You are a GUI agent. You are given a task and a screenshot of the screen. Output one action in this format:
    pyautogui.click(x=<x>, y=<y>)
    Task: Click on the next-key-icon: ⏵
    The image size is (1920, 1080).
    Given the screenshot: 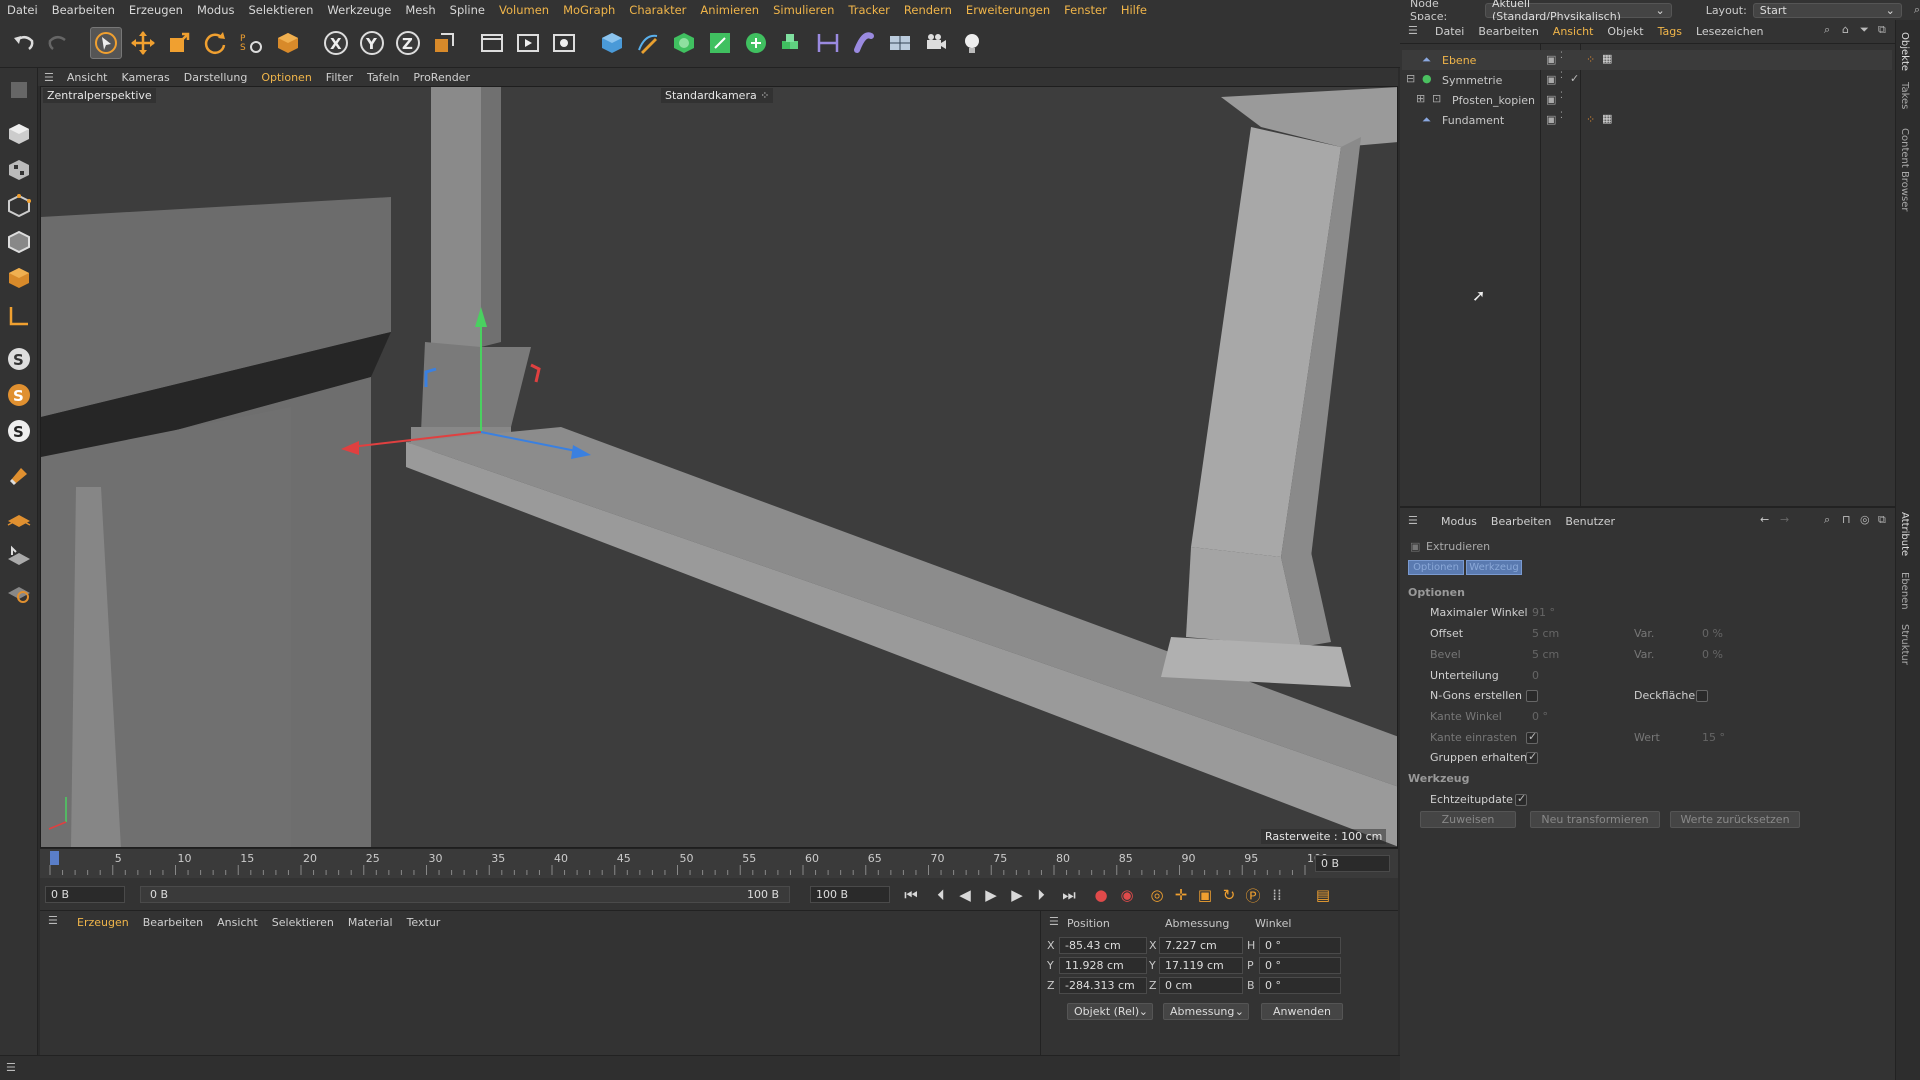 What is the action you would take?
    pyautogui.click(x=1041, y=895)
    